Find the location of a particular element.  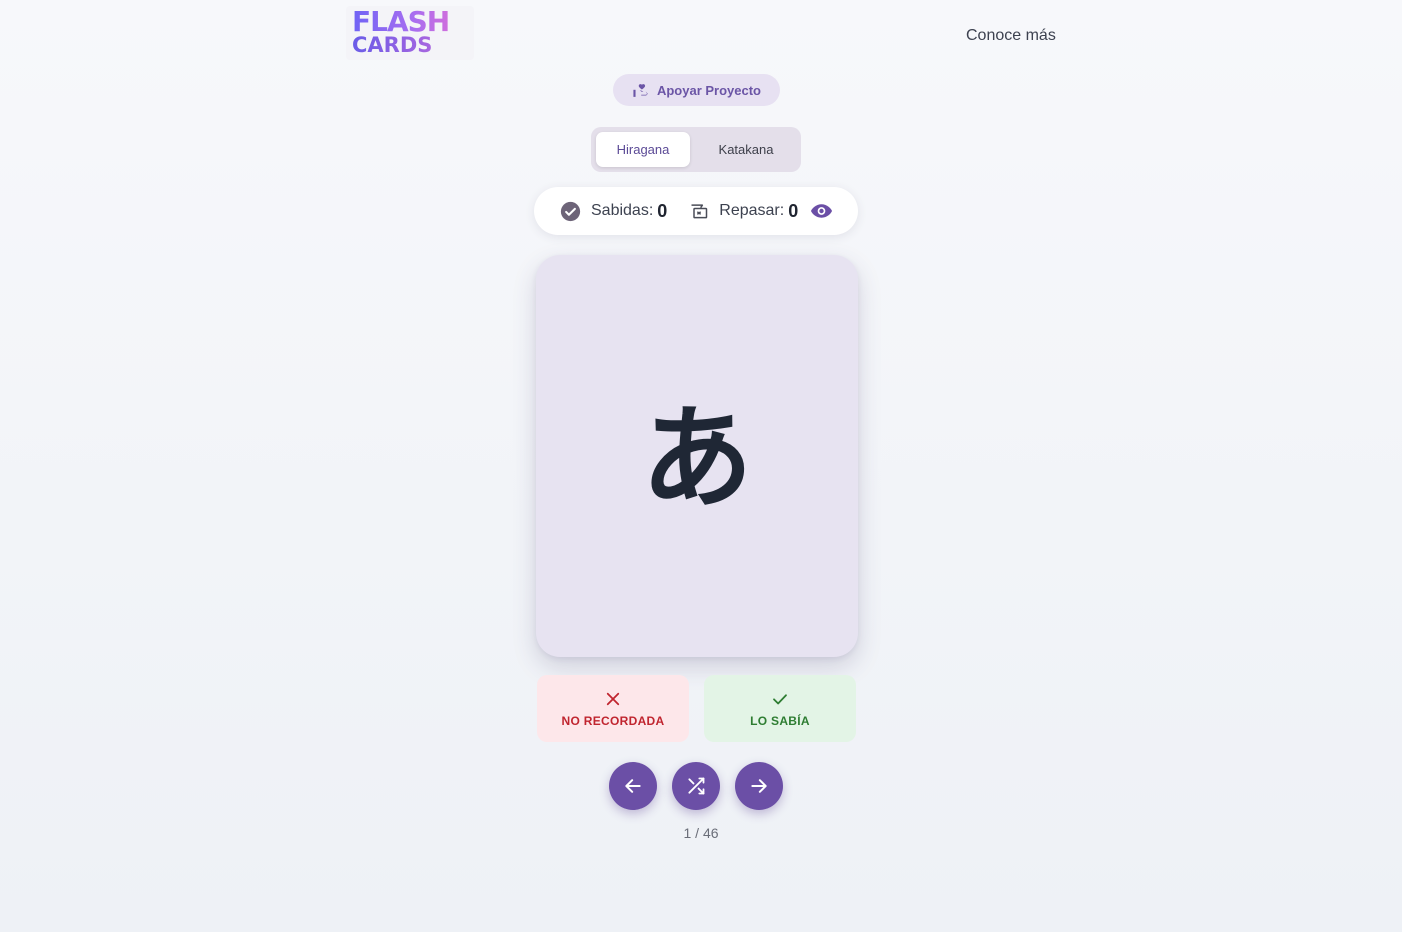

script-tabs: Hiragana Katakana is located at coordinates (696, 149).